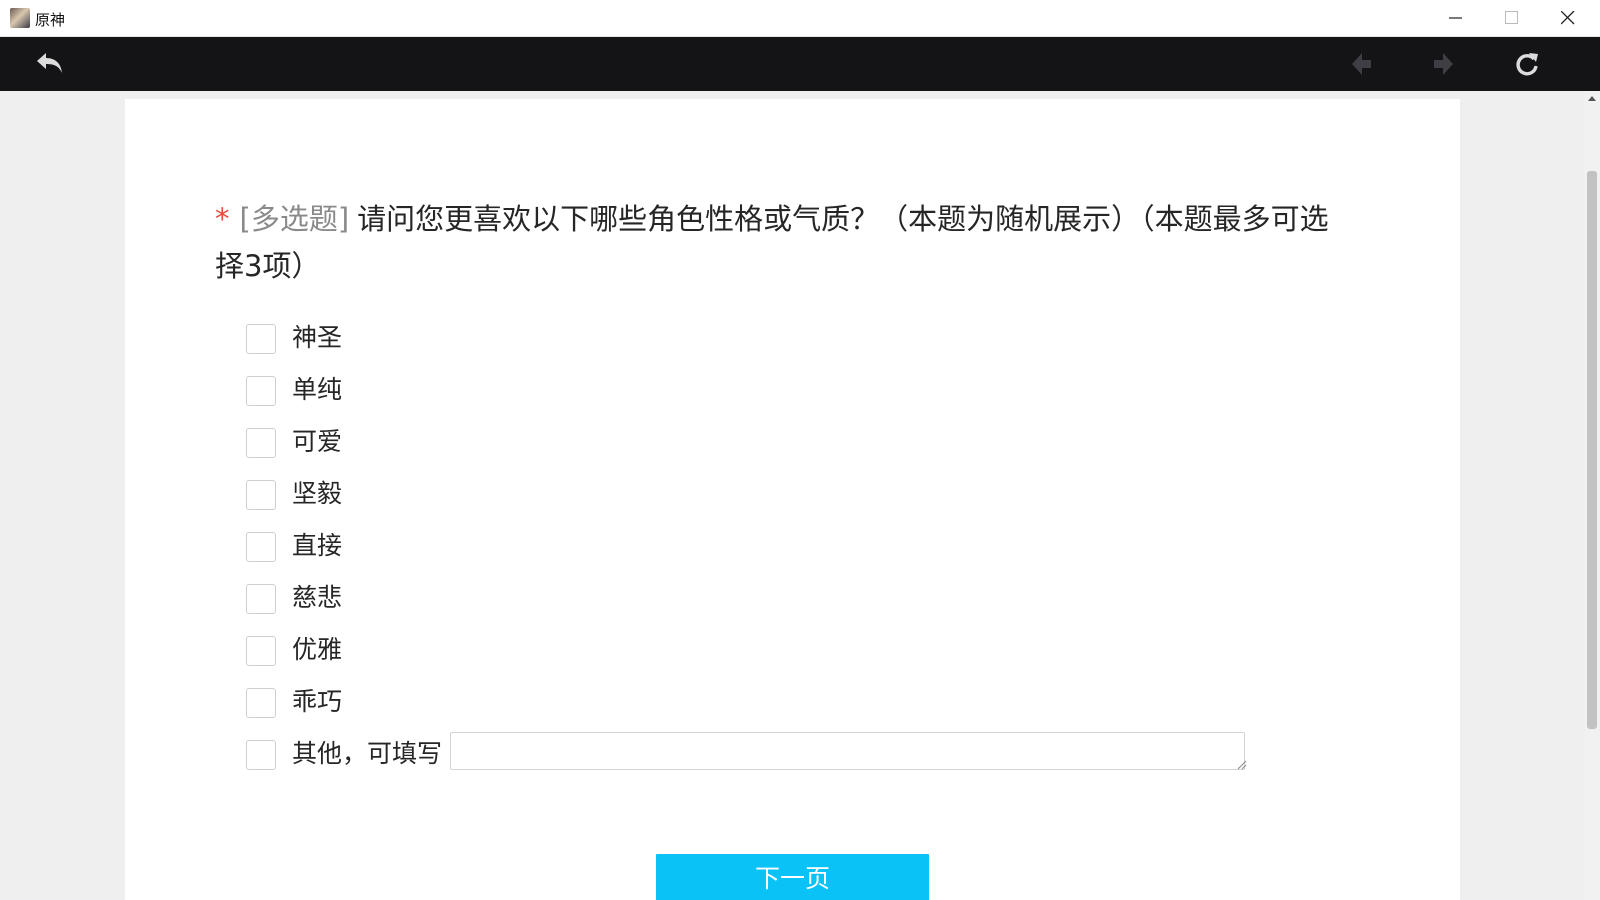 Image resolution: width=1600 pixels, height=900 pixels. Describe the element at coordinates (847, 751) in the screenshot. I see `other-text-input` at that location.